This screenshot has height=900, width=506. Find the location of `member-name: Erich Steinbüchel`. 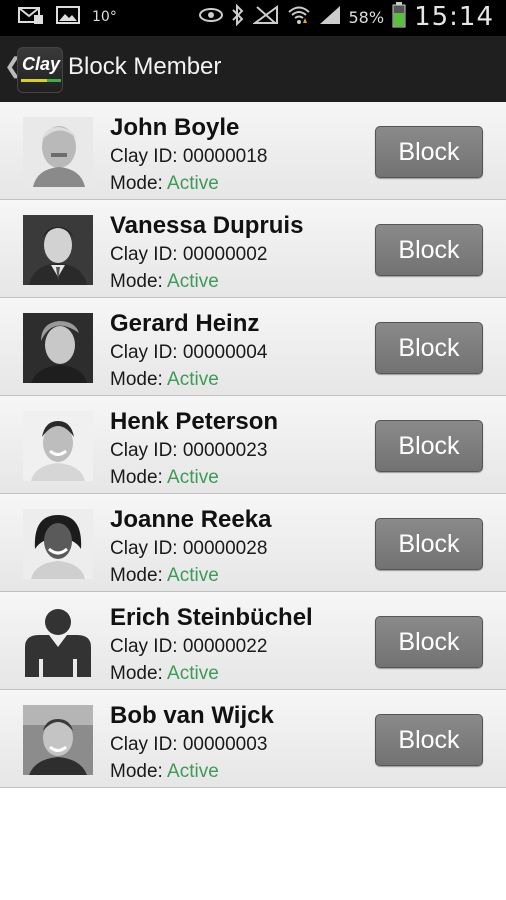

member-name: Erich Steinbüchel is located at coordinates (211, 617).